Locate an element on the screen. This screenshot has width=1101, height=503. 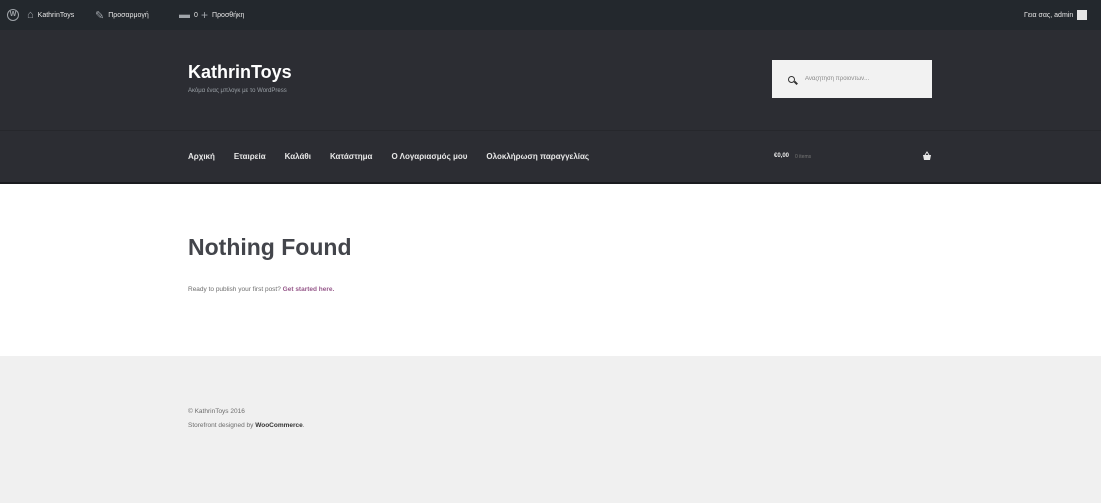
footer-credit-text: Storefront designed by is located at coordinates (221, 425).